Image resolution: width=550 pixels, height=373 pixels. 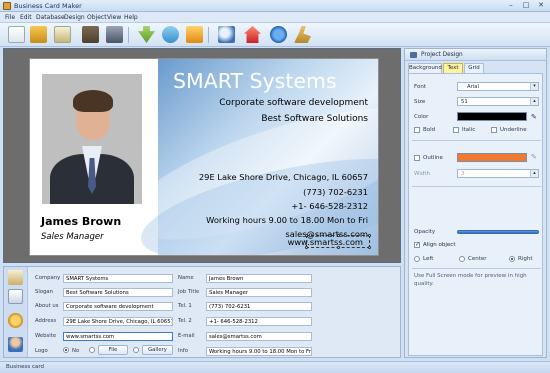 What do you see at coordinates (38, 34) in the screenshot?
I see `open-project-icon` at bounding box center [38, 34].